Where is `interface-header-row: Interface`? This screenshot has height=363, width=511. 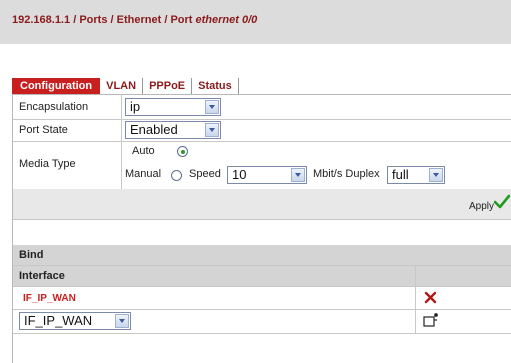
interface-header-row: Interface is located at coordinates (262, 276).